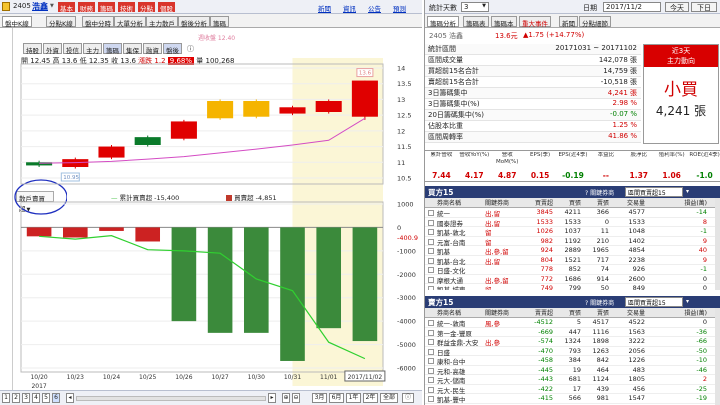 The image size is (720, 405). What do you see at coordinates (460, 352) in the screenshot?
I see `broker-name: 日盛` at bounding box center [460, 352].